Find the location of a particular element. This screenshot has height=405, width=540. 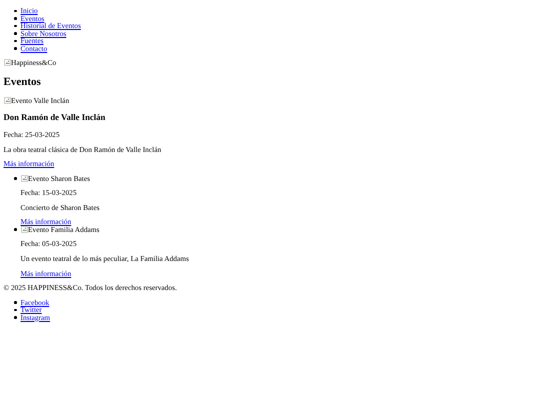

event-title: Don Ramón de Valle Inclán is located at coordinates (55, 117).